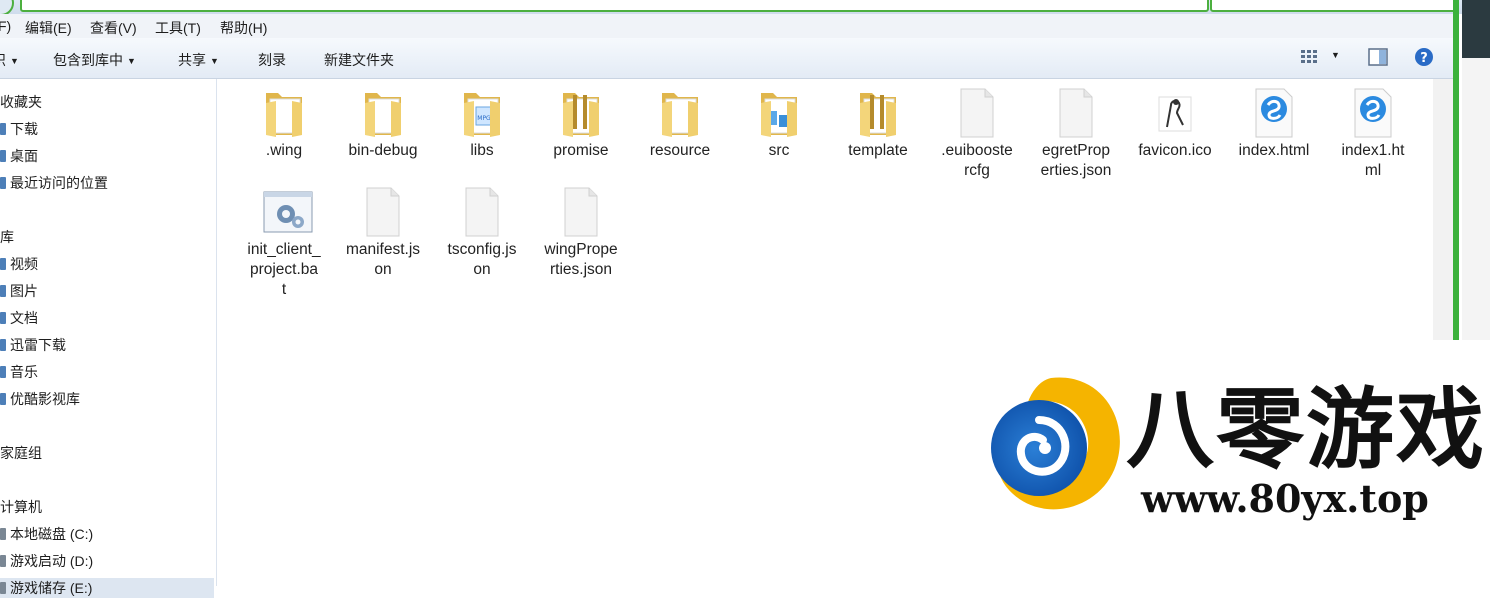 This screenshot has height=598, width=1490. Describe the element at coordinates (48, 28) in the screenshot. I see `menu-edit: 编辑(E)` at that location.